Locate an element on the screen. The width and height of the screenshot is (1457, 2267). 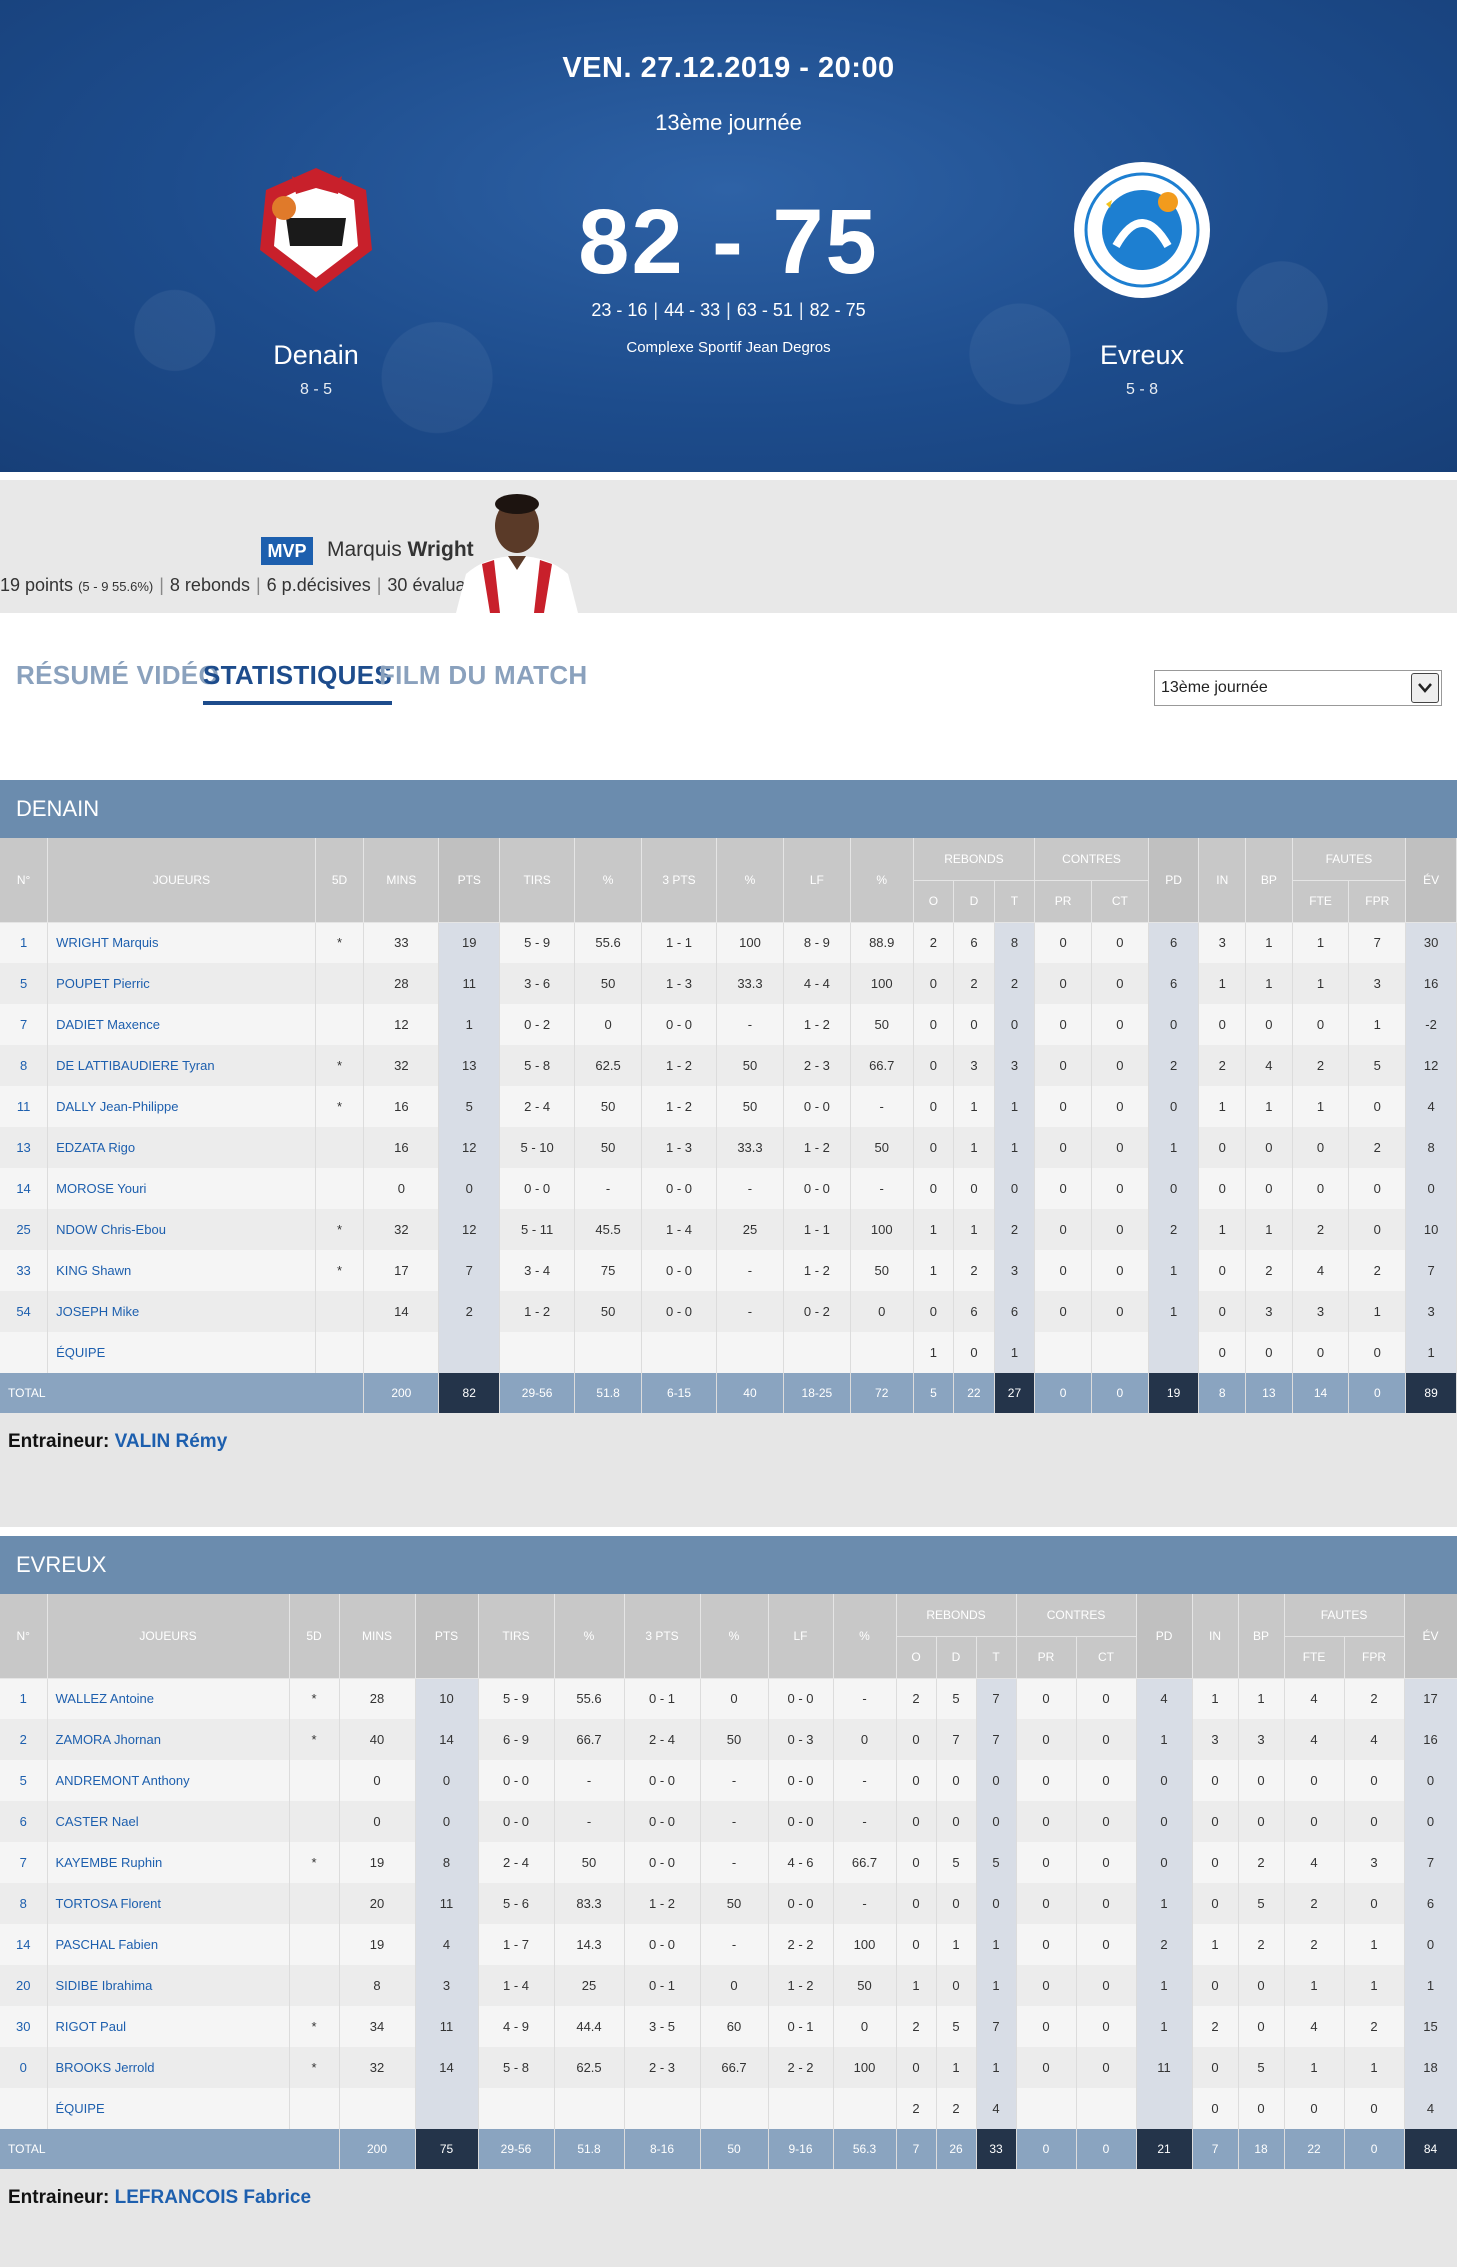
stat-cell: 16 is located at coordinates (1431, 983).